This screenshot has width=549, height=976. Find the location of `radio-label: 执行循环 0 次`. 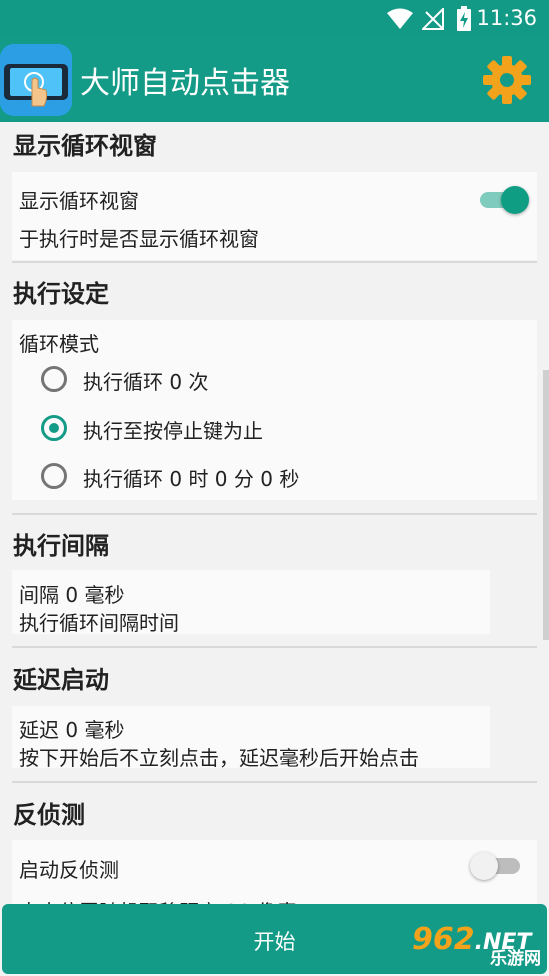

radio-label: 执行循环 0 次 is located at coordinates (146, 382).